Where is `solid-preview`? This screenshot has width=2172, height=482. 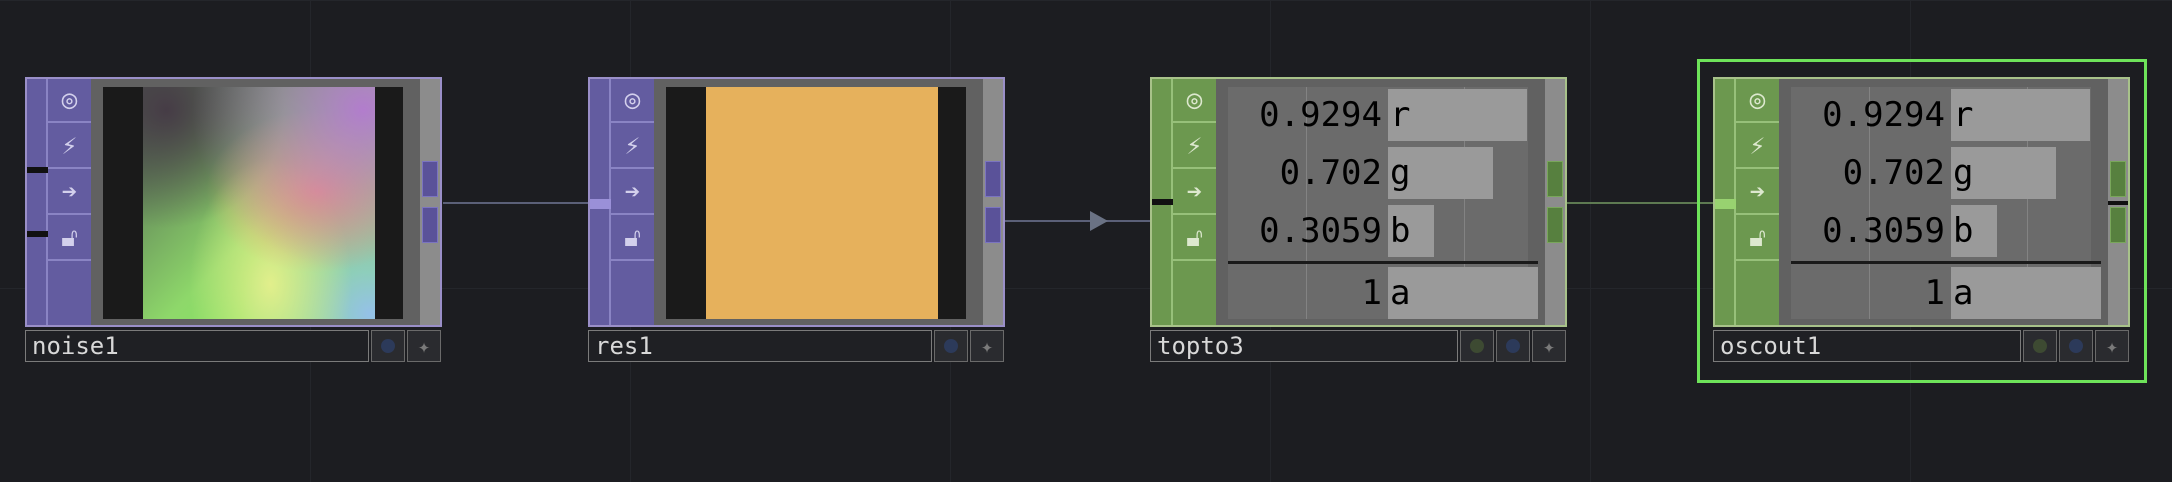
solid-preview is located at coordinates (822, 203).